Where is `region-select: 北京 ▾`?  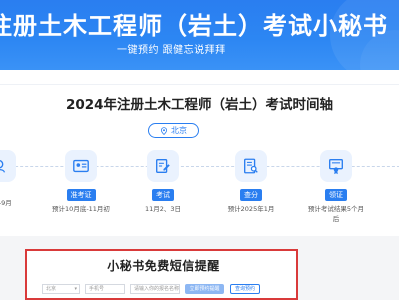
region-select: 北京 ▾ is located at coordinates (61, 289).